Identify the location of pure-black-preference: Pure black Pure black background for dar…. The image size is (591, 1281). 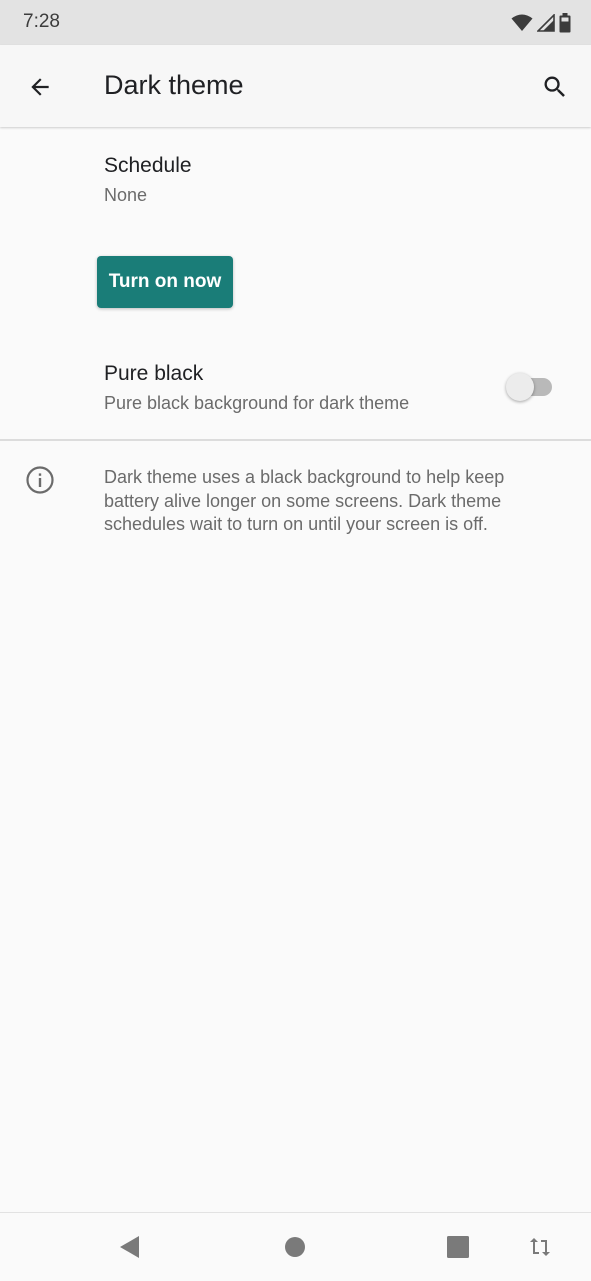
(295, 388).